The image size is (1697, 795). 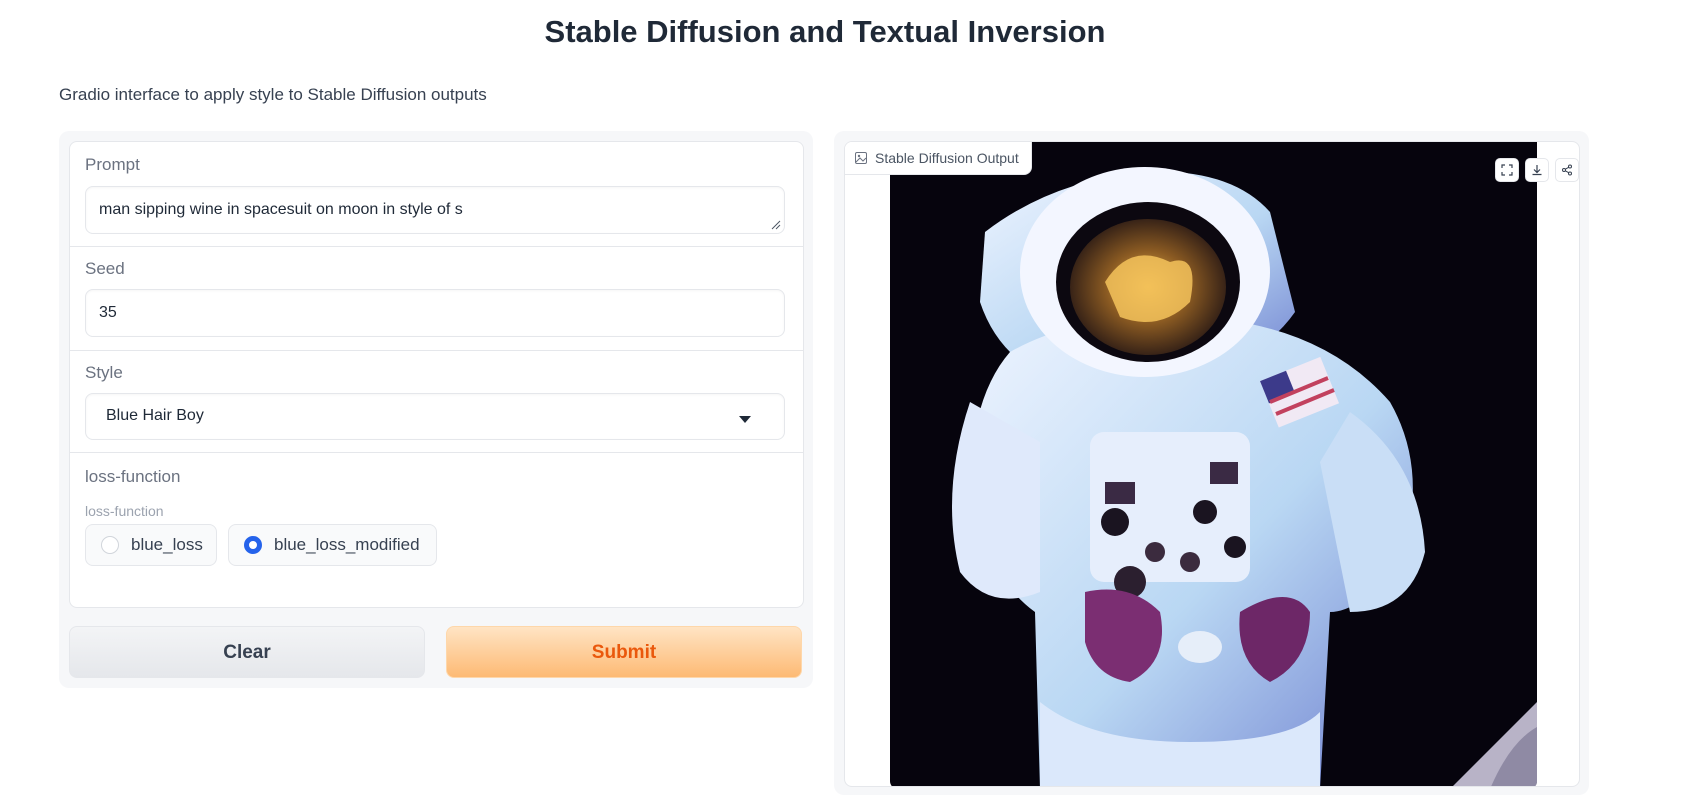 What do you see at coordinates (253, 545) in the screenshot?
I see `radio-checked-icon` at bounding box center [253, 545].